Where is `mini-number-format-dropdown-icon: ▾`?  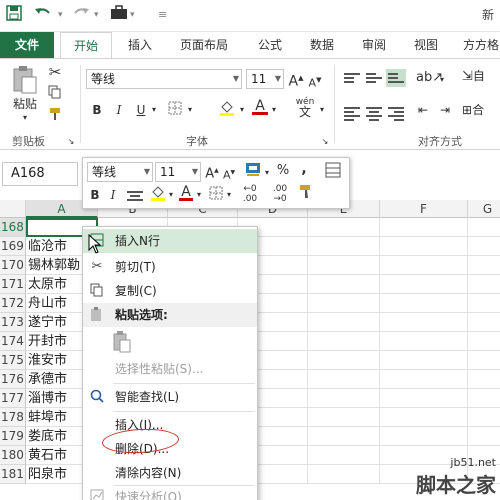
mini-number-format-dropdown-icon: ▾ is located at coordinates (267, 173).